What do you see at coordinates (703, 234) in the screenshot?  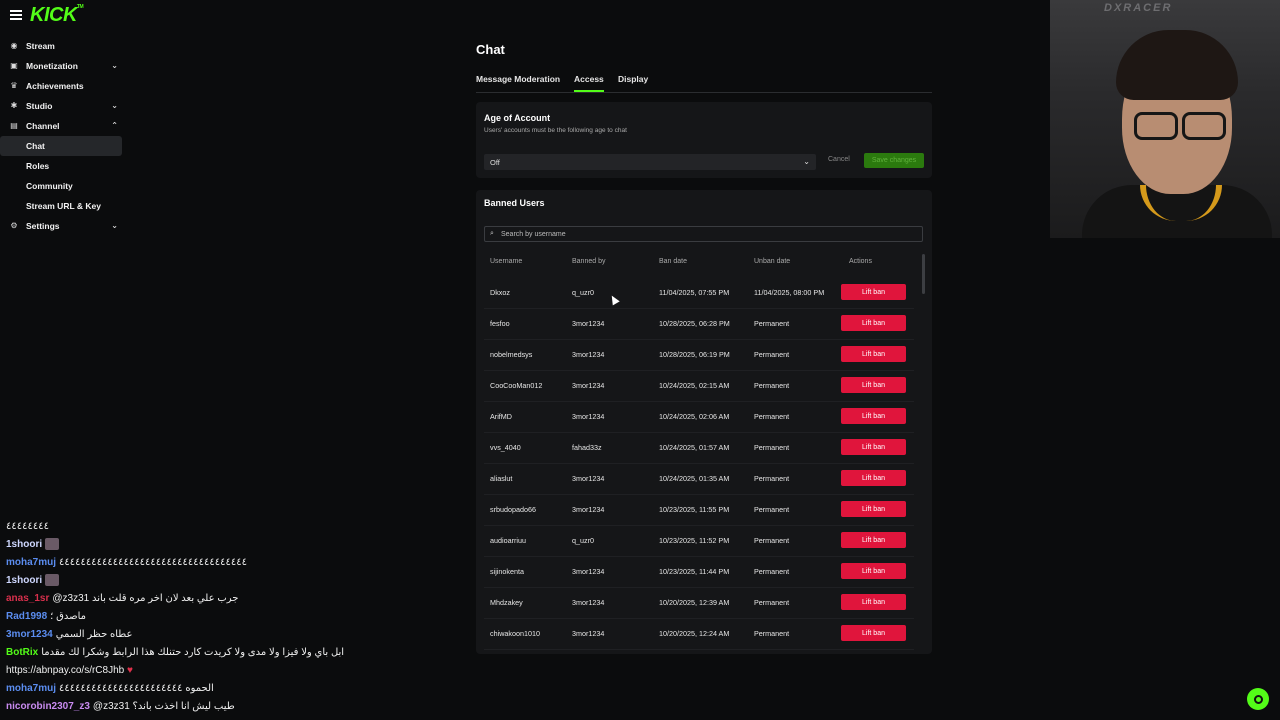 I see `search-input: ⌕ Search by username` at bounding box center [703, 234].